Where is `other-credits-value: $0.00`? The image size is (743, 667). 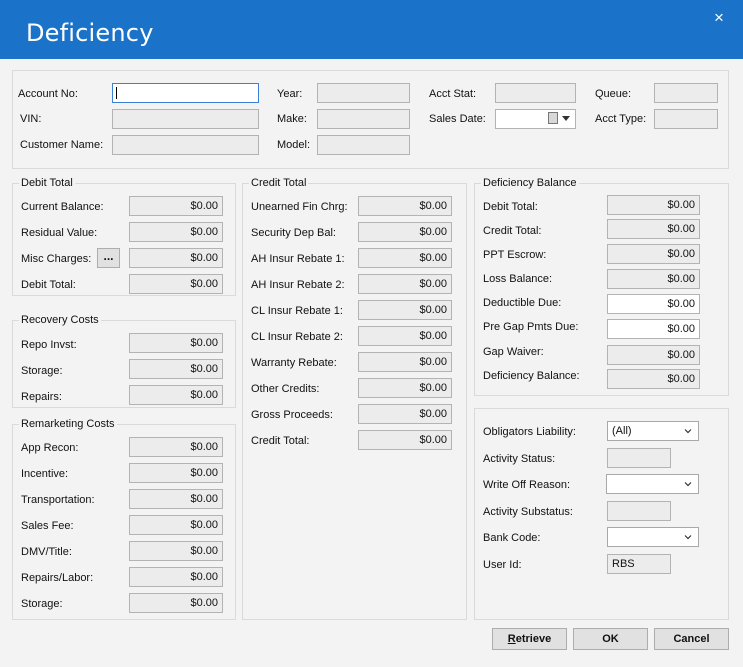
other-credits-value: $0.00 is located at coordinates (405, 388).